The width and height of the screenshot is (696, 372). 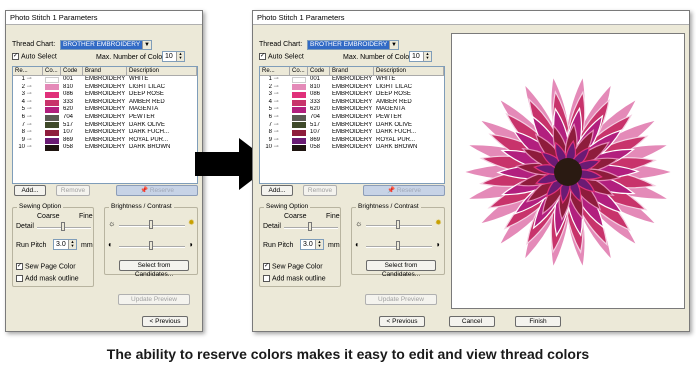 I want to click on finish-button: Finish, so click(x=538, y=321).